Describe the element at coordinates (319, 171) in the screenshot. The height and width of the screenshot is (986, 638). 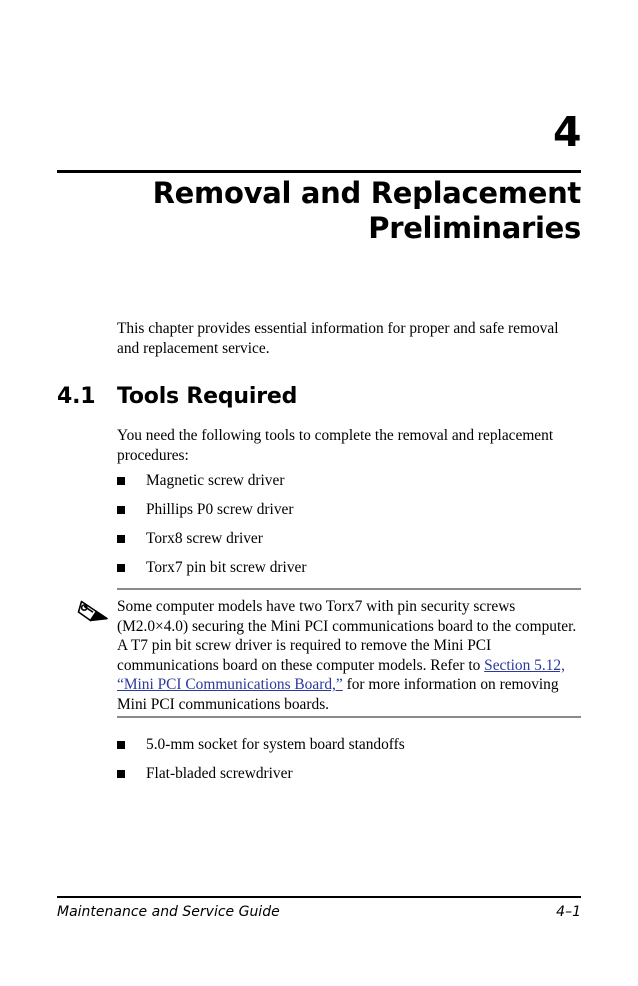
I see `chapter-divider-rule` at that location.